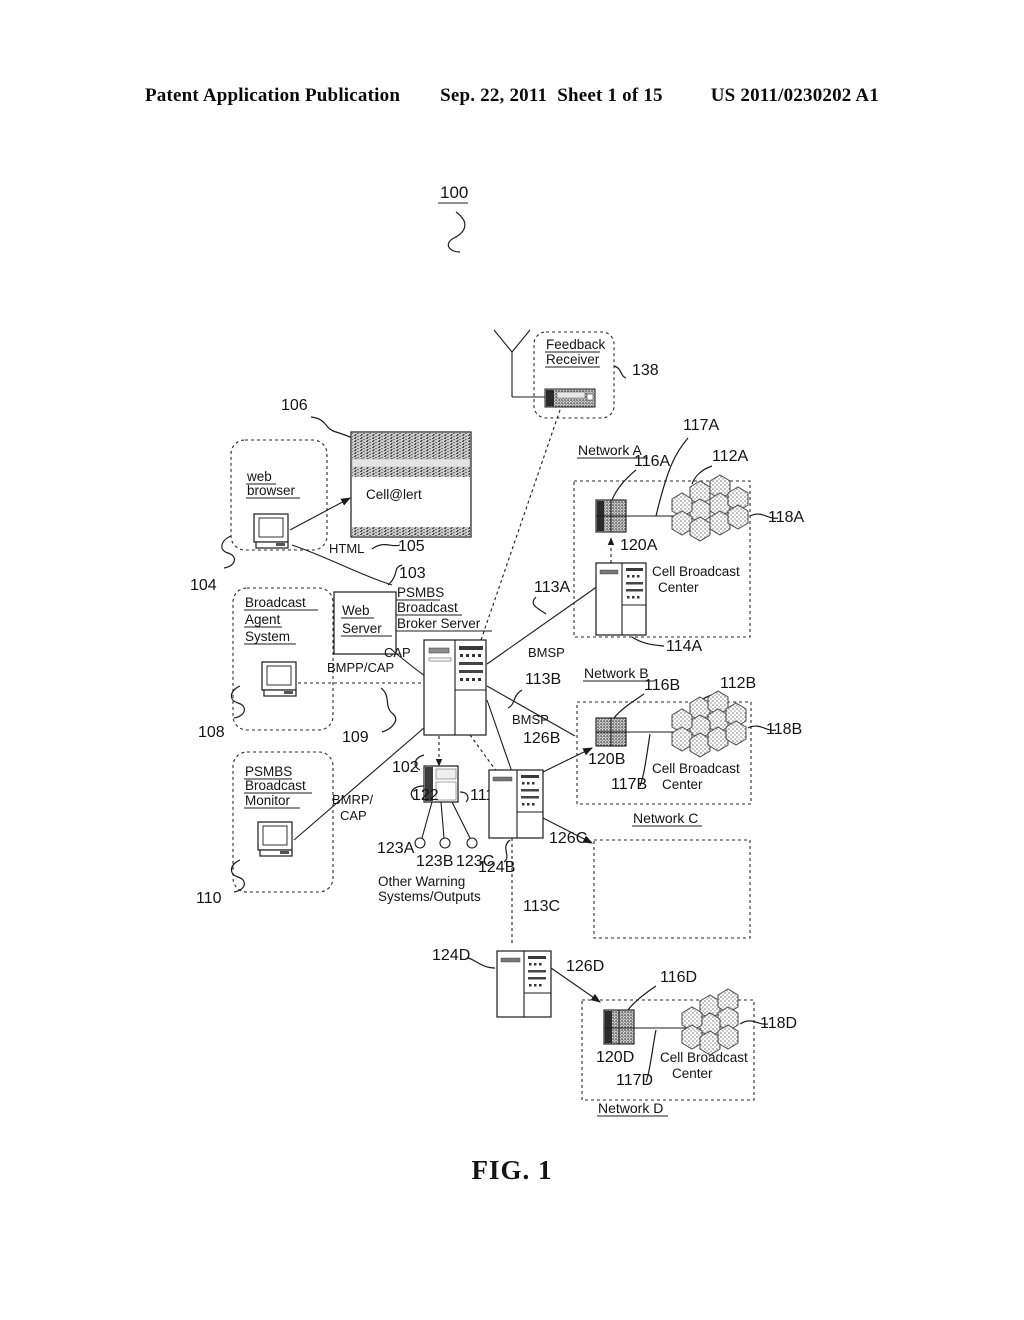 Image resolution: width=1024 pixels, height=1320 pixels. Describe the element at coordinates (421, 881) in the screenshot. I see `other-warning-label-1: Other Warning` at that location.